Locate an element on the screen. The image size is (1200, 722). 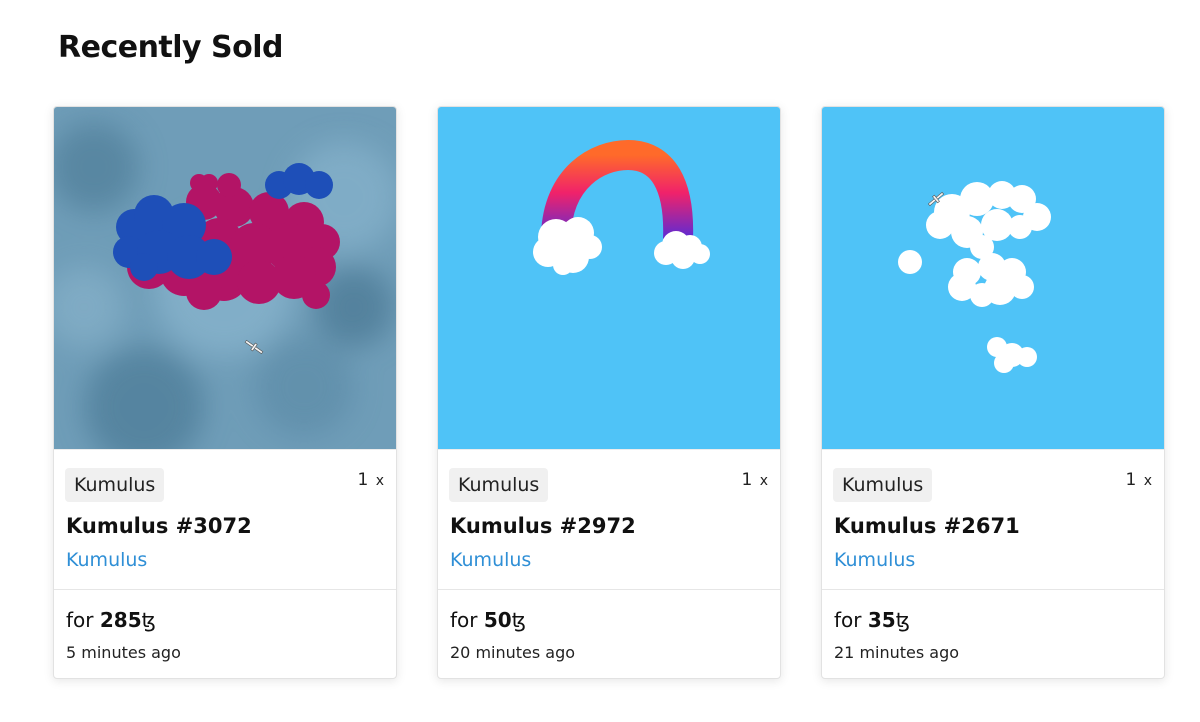
card-body: Kumulus 1 x Kumulus #3072 Kumulus is located at coordinates (225, 519).